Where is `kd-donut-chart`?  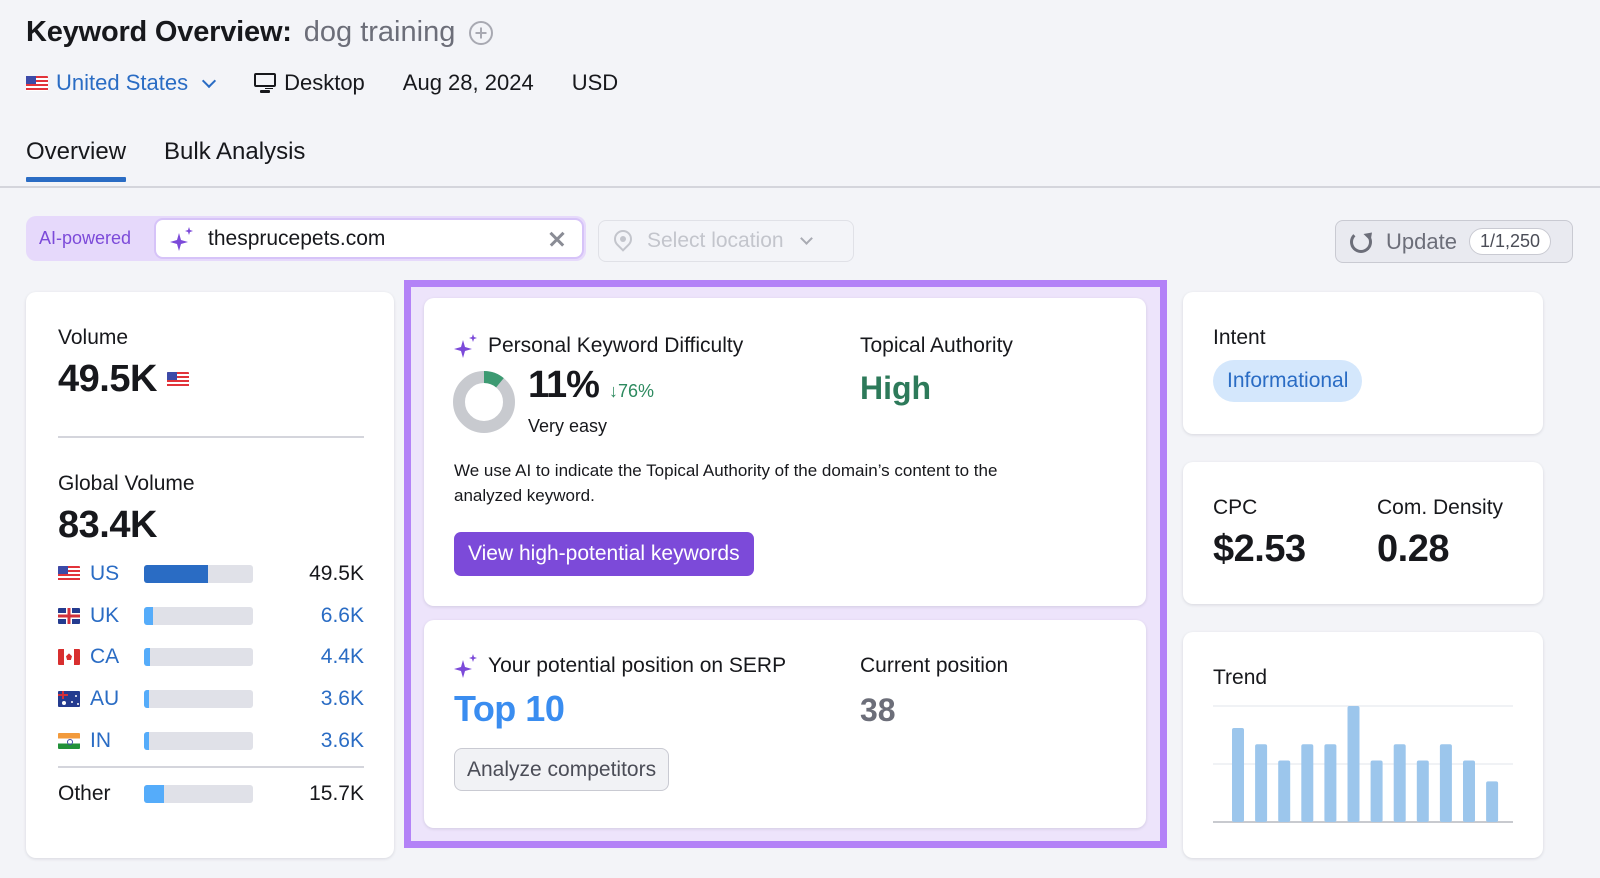
kd-donut-chart is located at coordinates (484, 402).